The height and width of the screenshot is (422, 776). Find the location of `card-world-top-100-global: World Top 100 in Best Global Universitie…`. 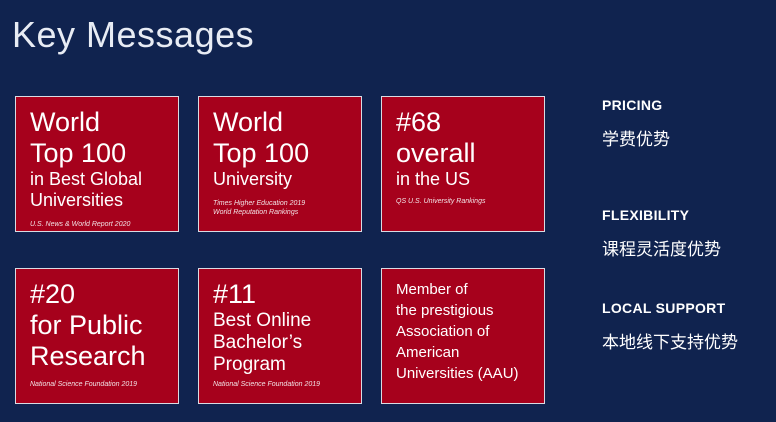

card-world-top-100-global: World Top 100 in Best Global Universitie… is located at coordinates (97, 164).